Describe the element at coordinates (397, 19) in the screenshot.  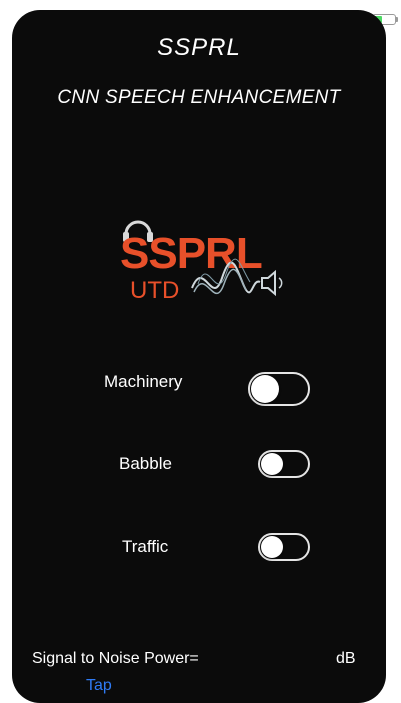
I see `battery-tip` at that location.